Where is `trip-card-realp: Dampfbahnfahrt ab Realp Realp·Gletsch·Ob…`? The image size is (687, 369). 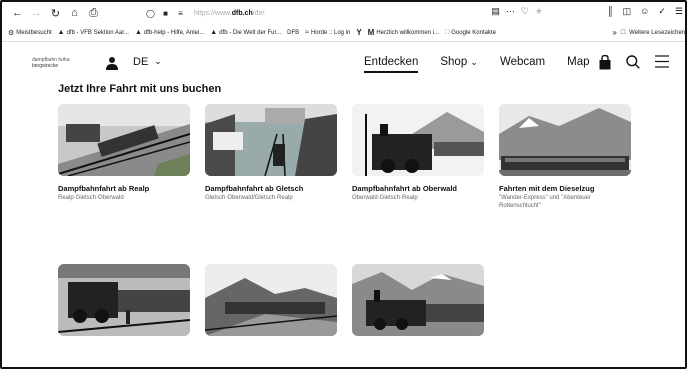 trip-card-realp: Dampfbahnfahrt ab Realp Realp·Gletsch·Ob… is located at coordinates (124, 153).